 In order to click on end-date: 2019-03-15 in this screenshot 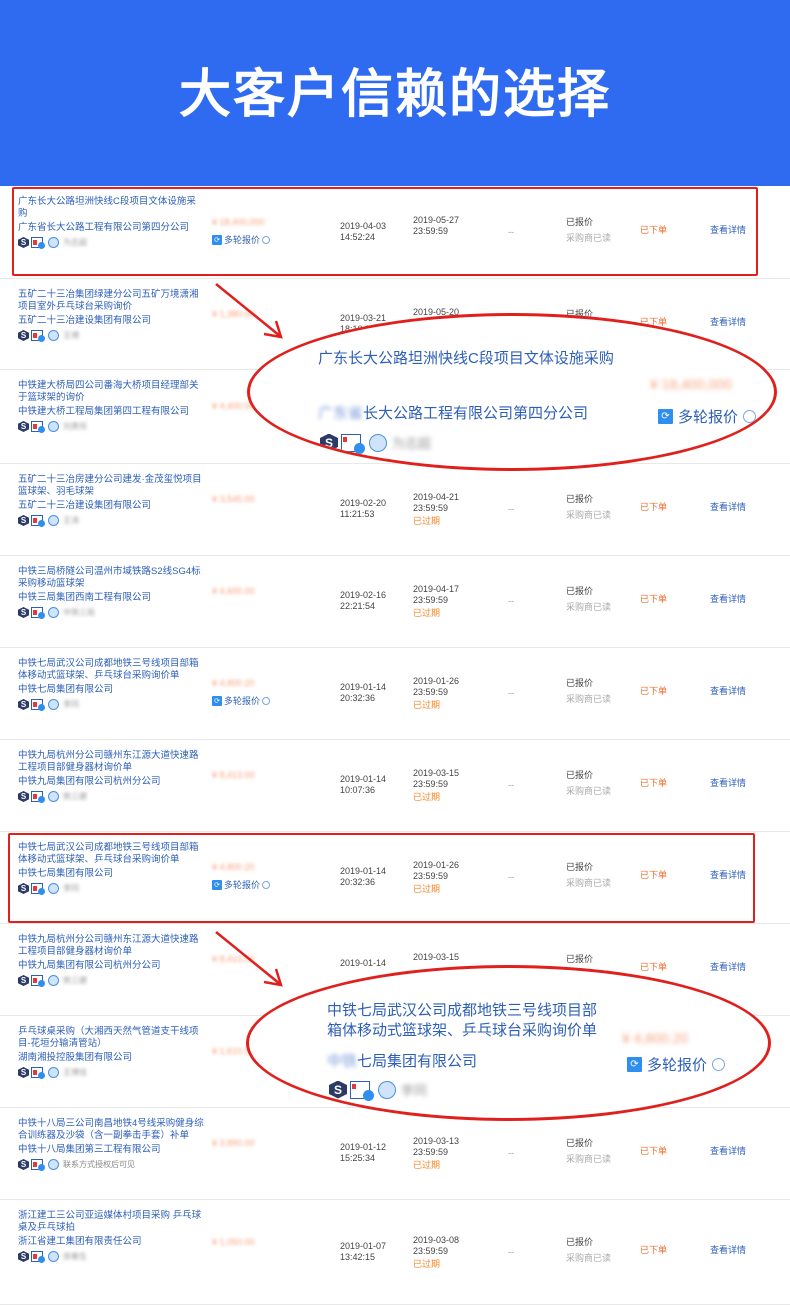, I will do `click(436, 957)`.